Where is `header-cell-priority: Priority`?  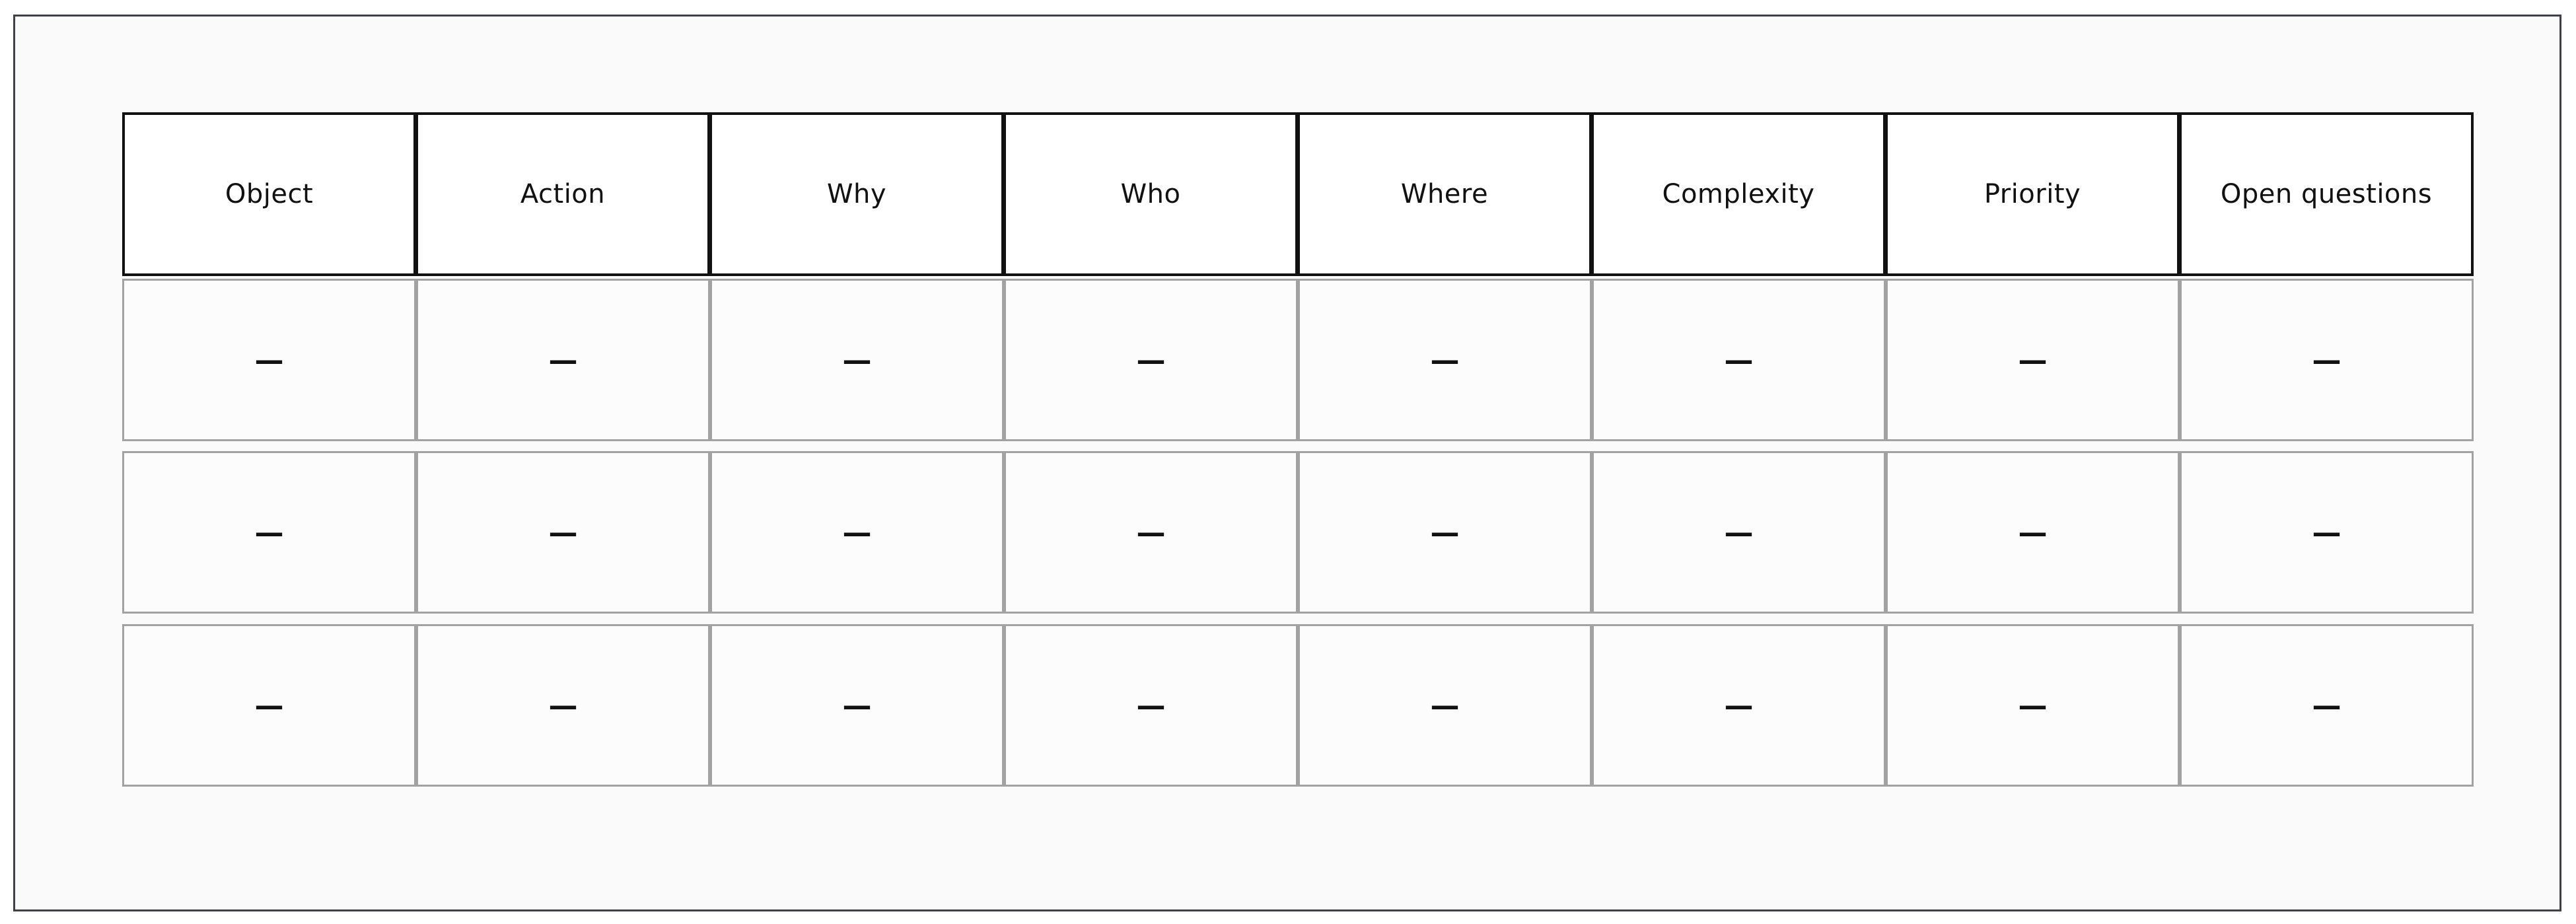 header-cell-priority: Priority is located at coordinates (2033, 194).